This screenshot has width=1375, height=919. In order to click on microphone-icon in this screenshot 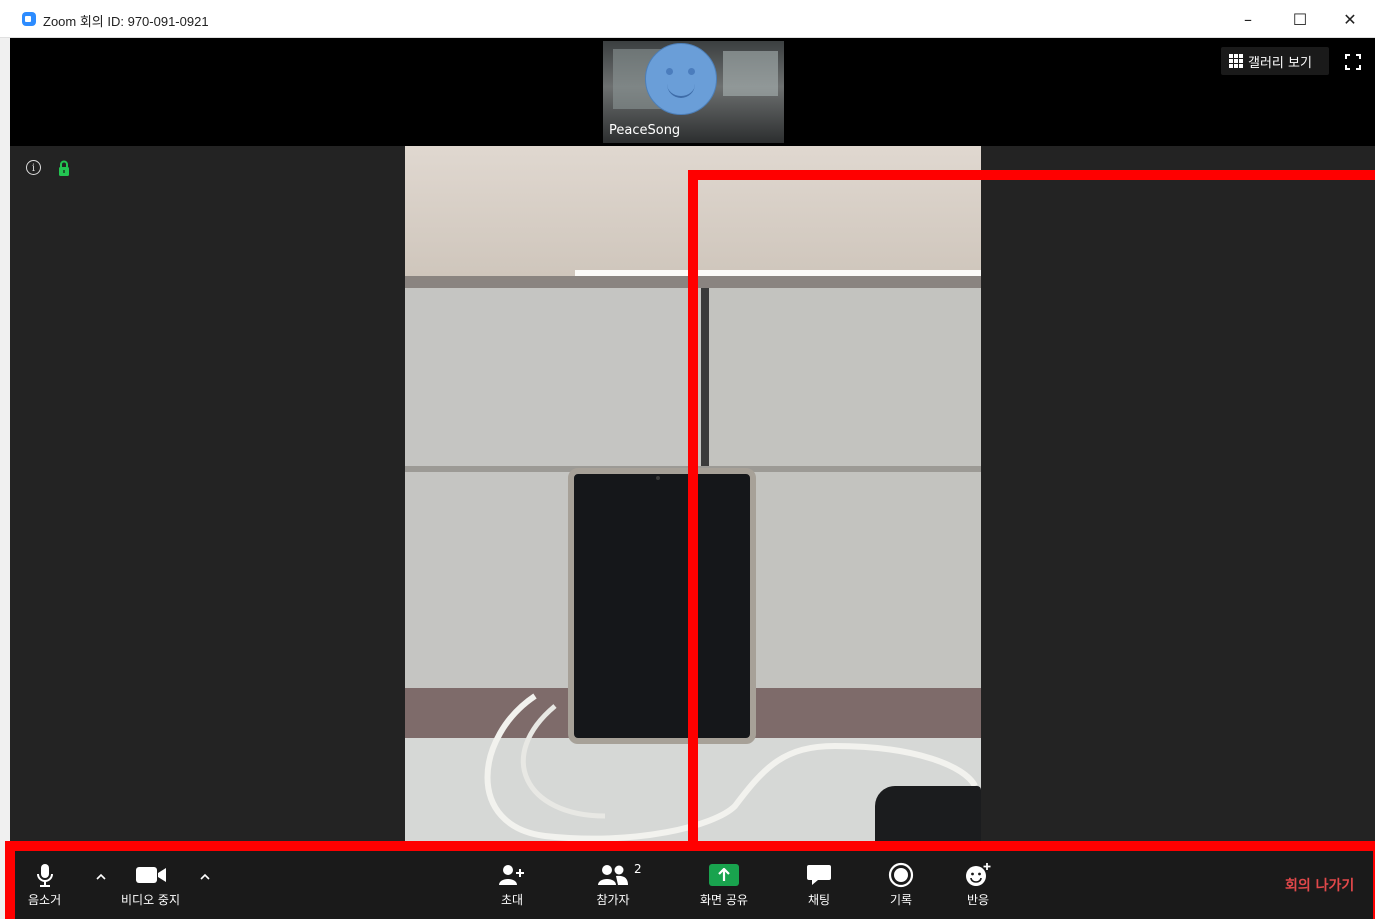, I will do `click(44, 875)`.